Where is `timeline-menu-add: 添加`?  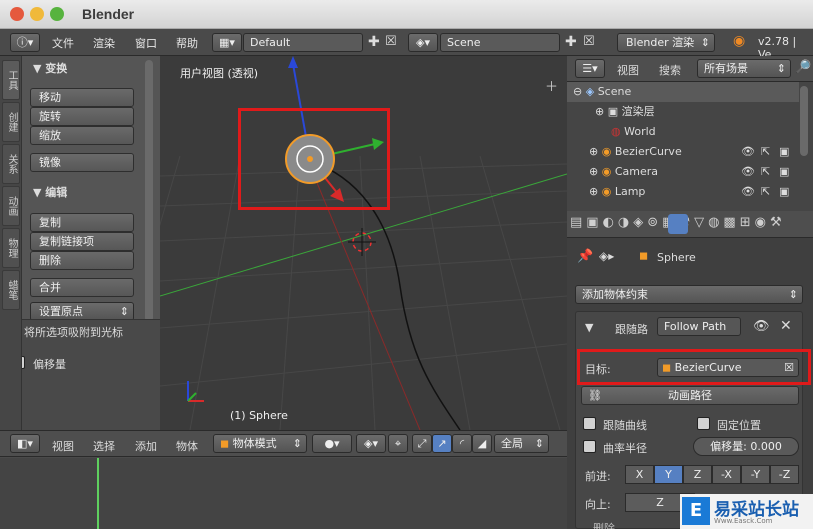
timeline-menu-add: 添加 is located at coordinates (146, 446).